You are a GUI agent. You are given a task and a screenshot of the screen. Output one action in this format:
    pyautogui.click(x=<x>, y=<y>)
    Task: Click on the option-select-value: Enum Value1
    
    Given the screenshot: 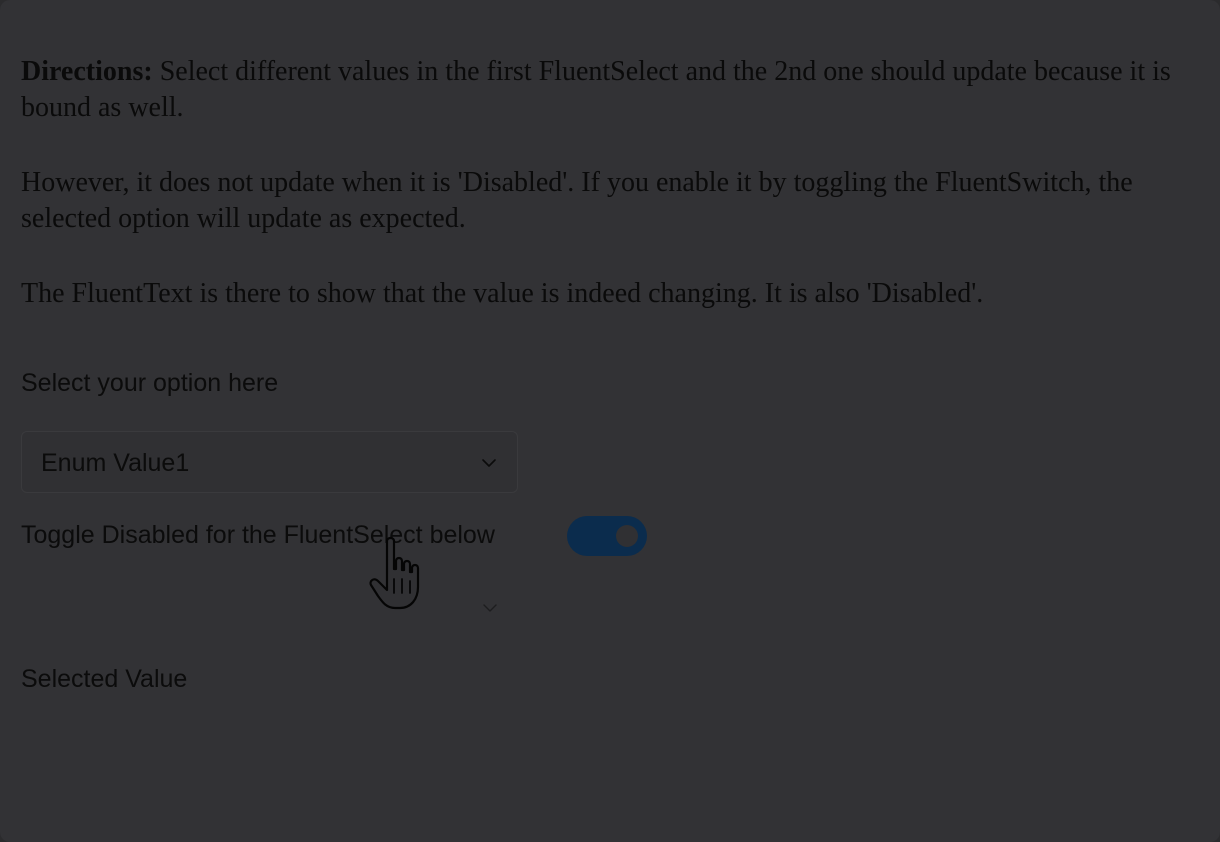 What is the action you would take?
    pyautogui.click(x=115, y=463)
    